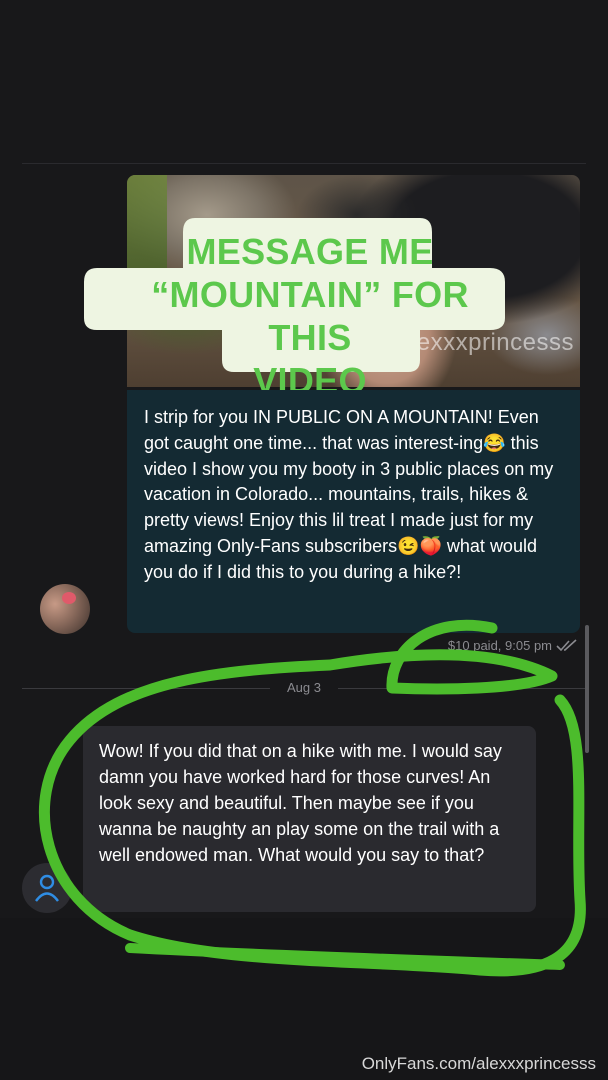 This screenshot has height=1080, width=608. Describe the element at coordinates (69, 598) in the screenshot. I see `avatar-detail` at that location.